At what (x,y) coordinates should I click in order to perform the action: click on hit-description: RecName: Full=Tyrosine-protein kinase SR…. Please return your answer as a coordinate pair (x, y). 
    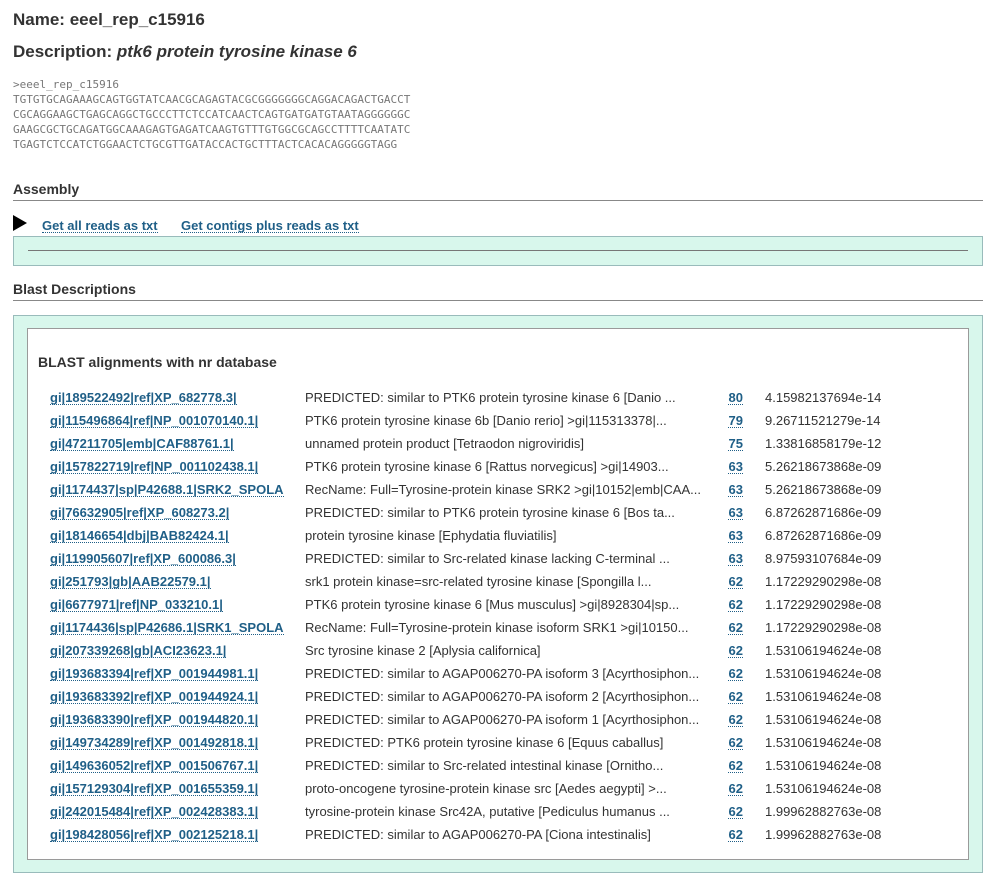
    Looking at the image, I should click on (503, 489).